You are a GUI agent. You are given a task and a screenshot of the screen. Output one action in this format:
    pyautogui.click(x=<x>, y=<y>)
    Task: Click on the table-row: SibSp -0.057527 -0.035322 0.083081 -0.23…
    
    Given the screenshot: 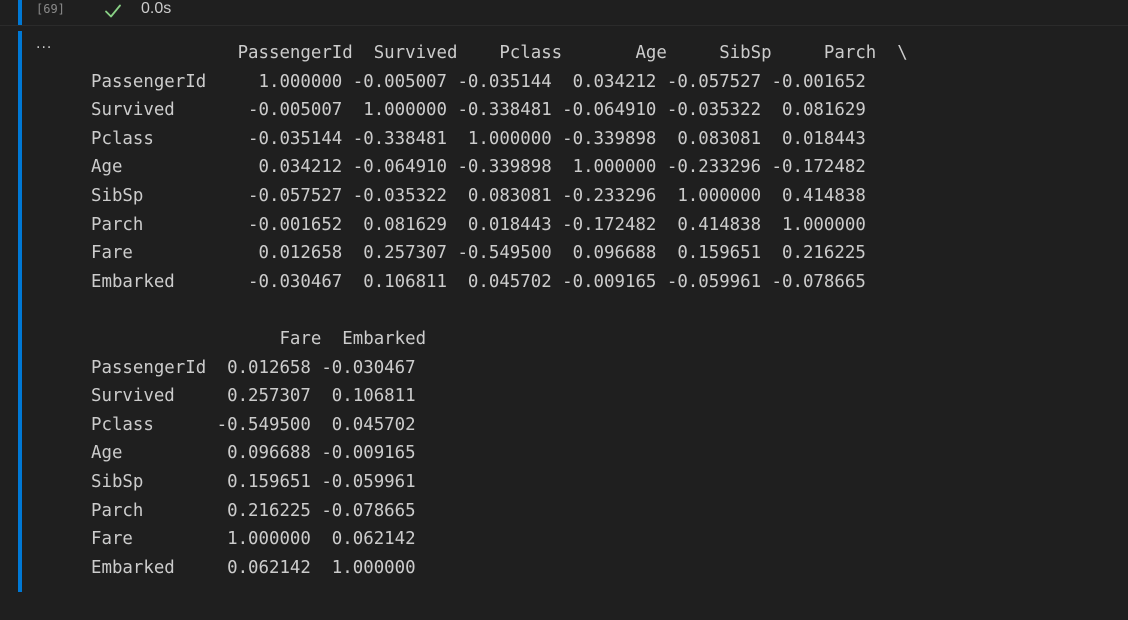 What is the action you would take?
    pyautogui.click(x=478, y=195)
    